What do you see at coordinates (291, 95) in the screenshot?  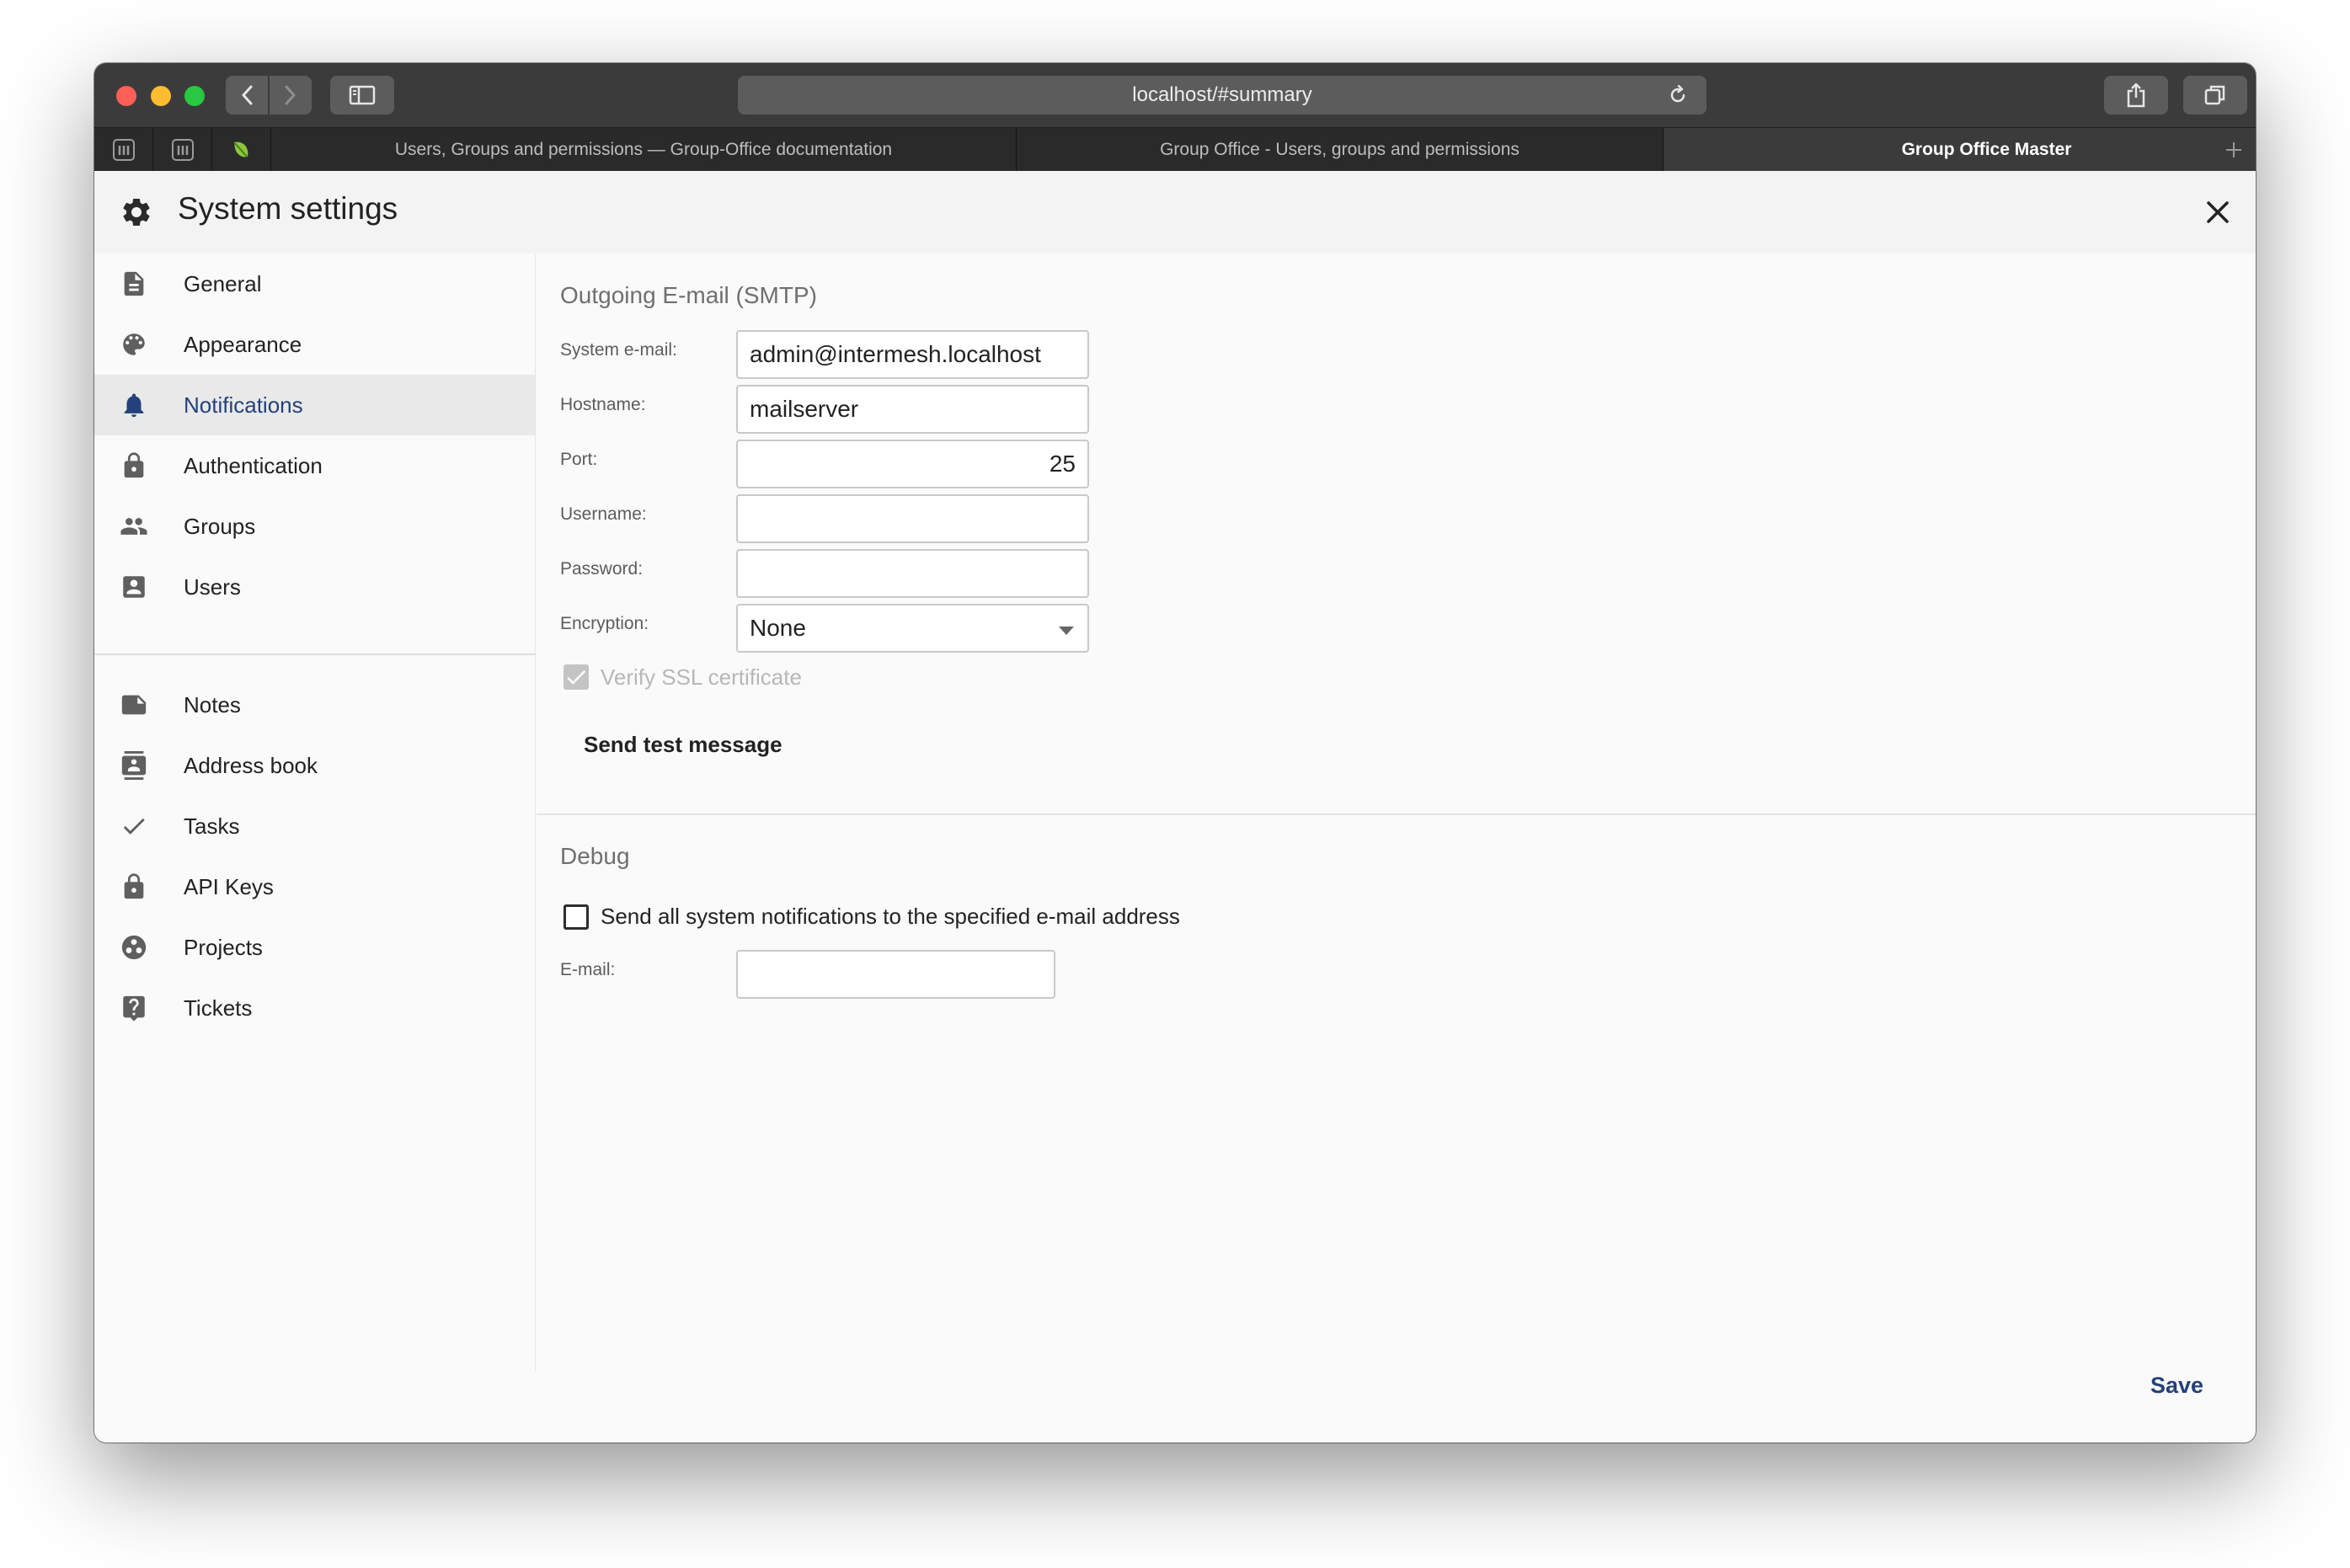 I see `forward-button` at bounding box center [291, 95].